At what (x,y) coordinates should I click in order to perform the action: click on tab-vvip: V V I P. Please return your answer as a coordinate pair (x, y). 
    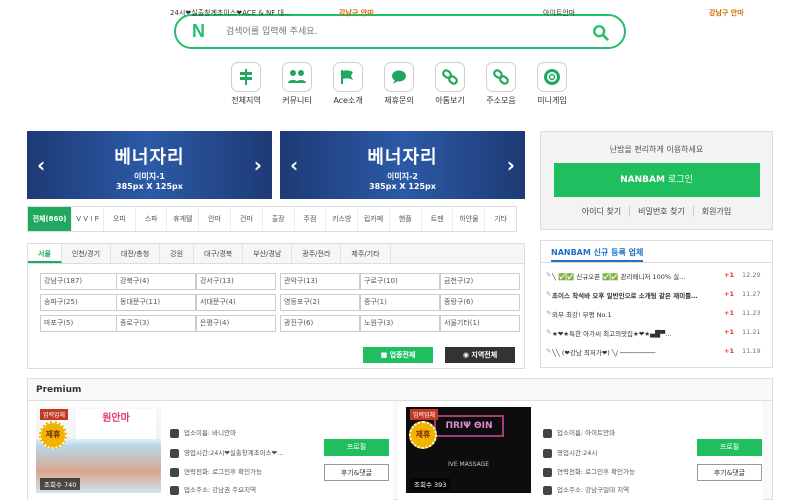
    Looking at the image, I should click on (88, 219).